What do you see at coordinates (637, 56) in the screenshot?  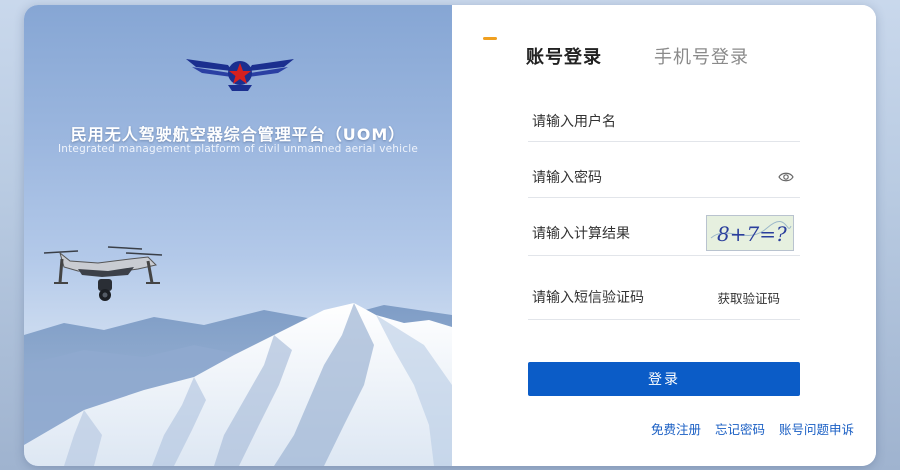 I see `login-tabs: 账号登录 手机号登录` at bounding box center [637, 56].